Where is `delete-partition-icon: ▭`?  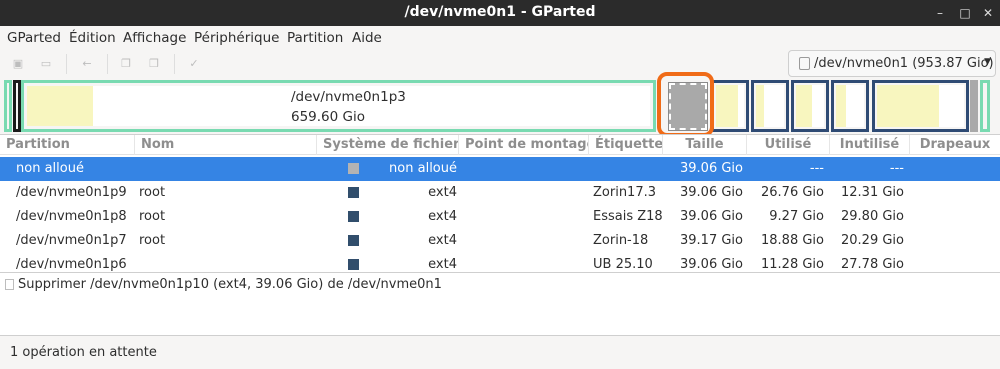
delete-partition-icon: ▭ is located at coordinates (46, 64).